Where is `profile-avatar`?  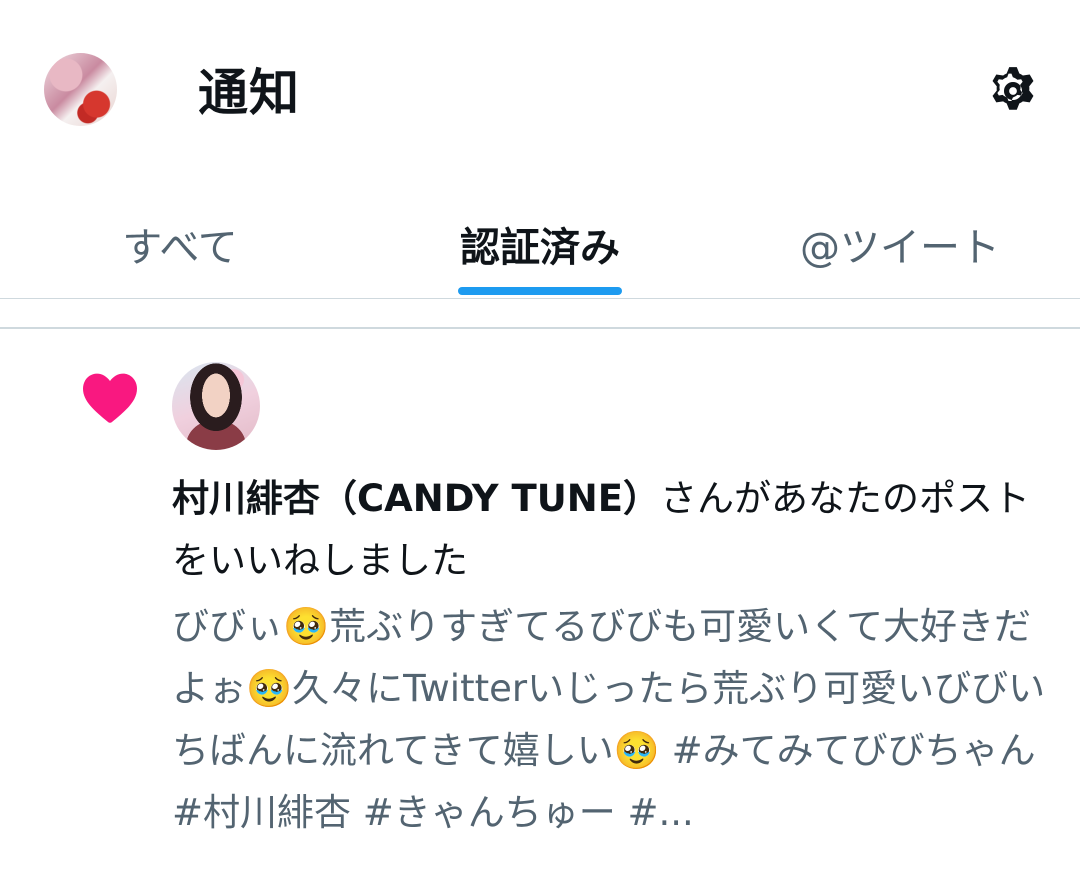
profile-avatar is located at coordinates (80, 89).